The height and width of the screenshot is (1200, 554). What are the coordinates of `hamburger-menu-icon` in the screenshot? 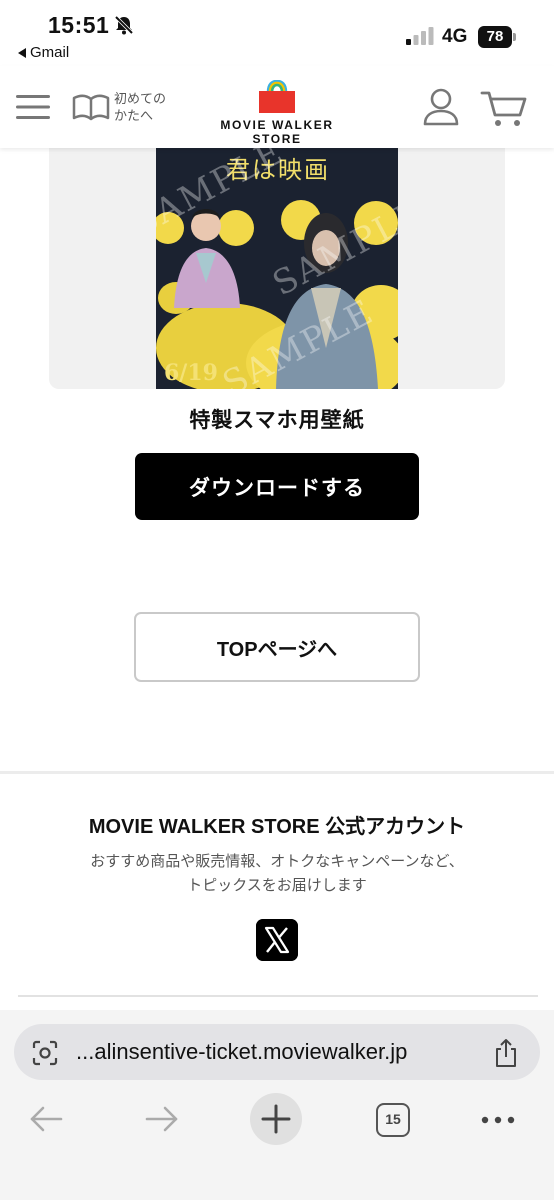 It's located at (34, 107).